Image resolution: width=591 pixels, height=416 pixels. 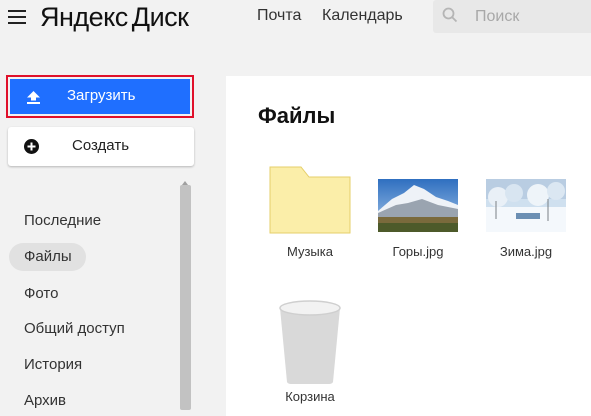 What do you see at coordinates (362, 16) in the screenshot?
I see `nav-link-calendar: Календарь` at bounding box center [362, 16].